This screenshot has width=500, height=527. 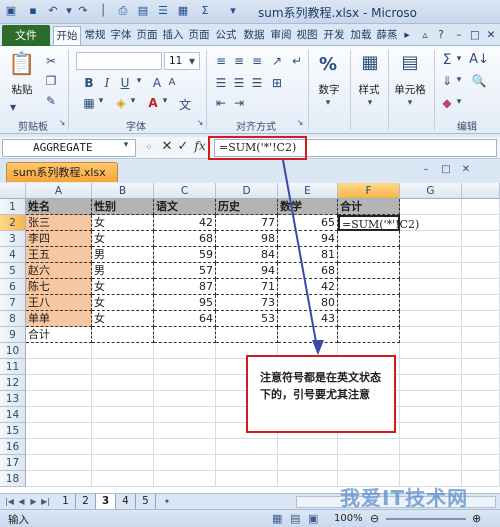 What do you see at coordinates (348, 518) in the screenshot?
I see `zoom-level: 100%` at bounding box center [348, 518].